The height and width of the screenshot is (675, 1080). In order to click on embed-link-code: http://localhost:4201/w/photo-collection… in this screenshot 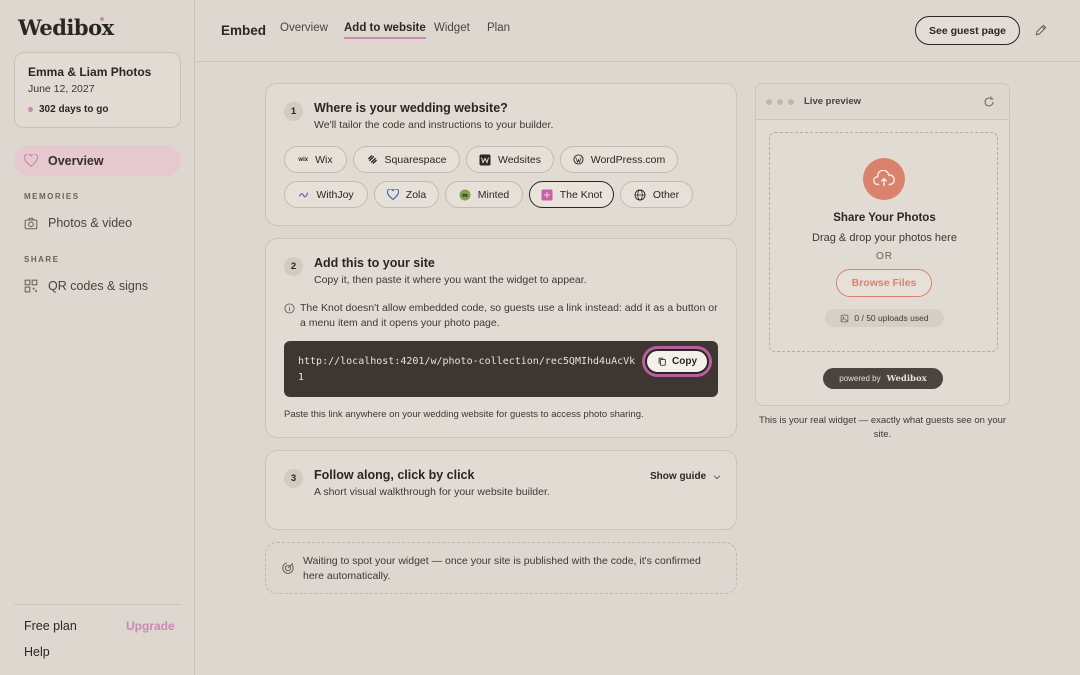, I will do `click(468, 370)`.